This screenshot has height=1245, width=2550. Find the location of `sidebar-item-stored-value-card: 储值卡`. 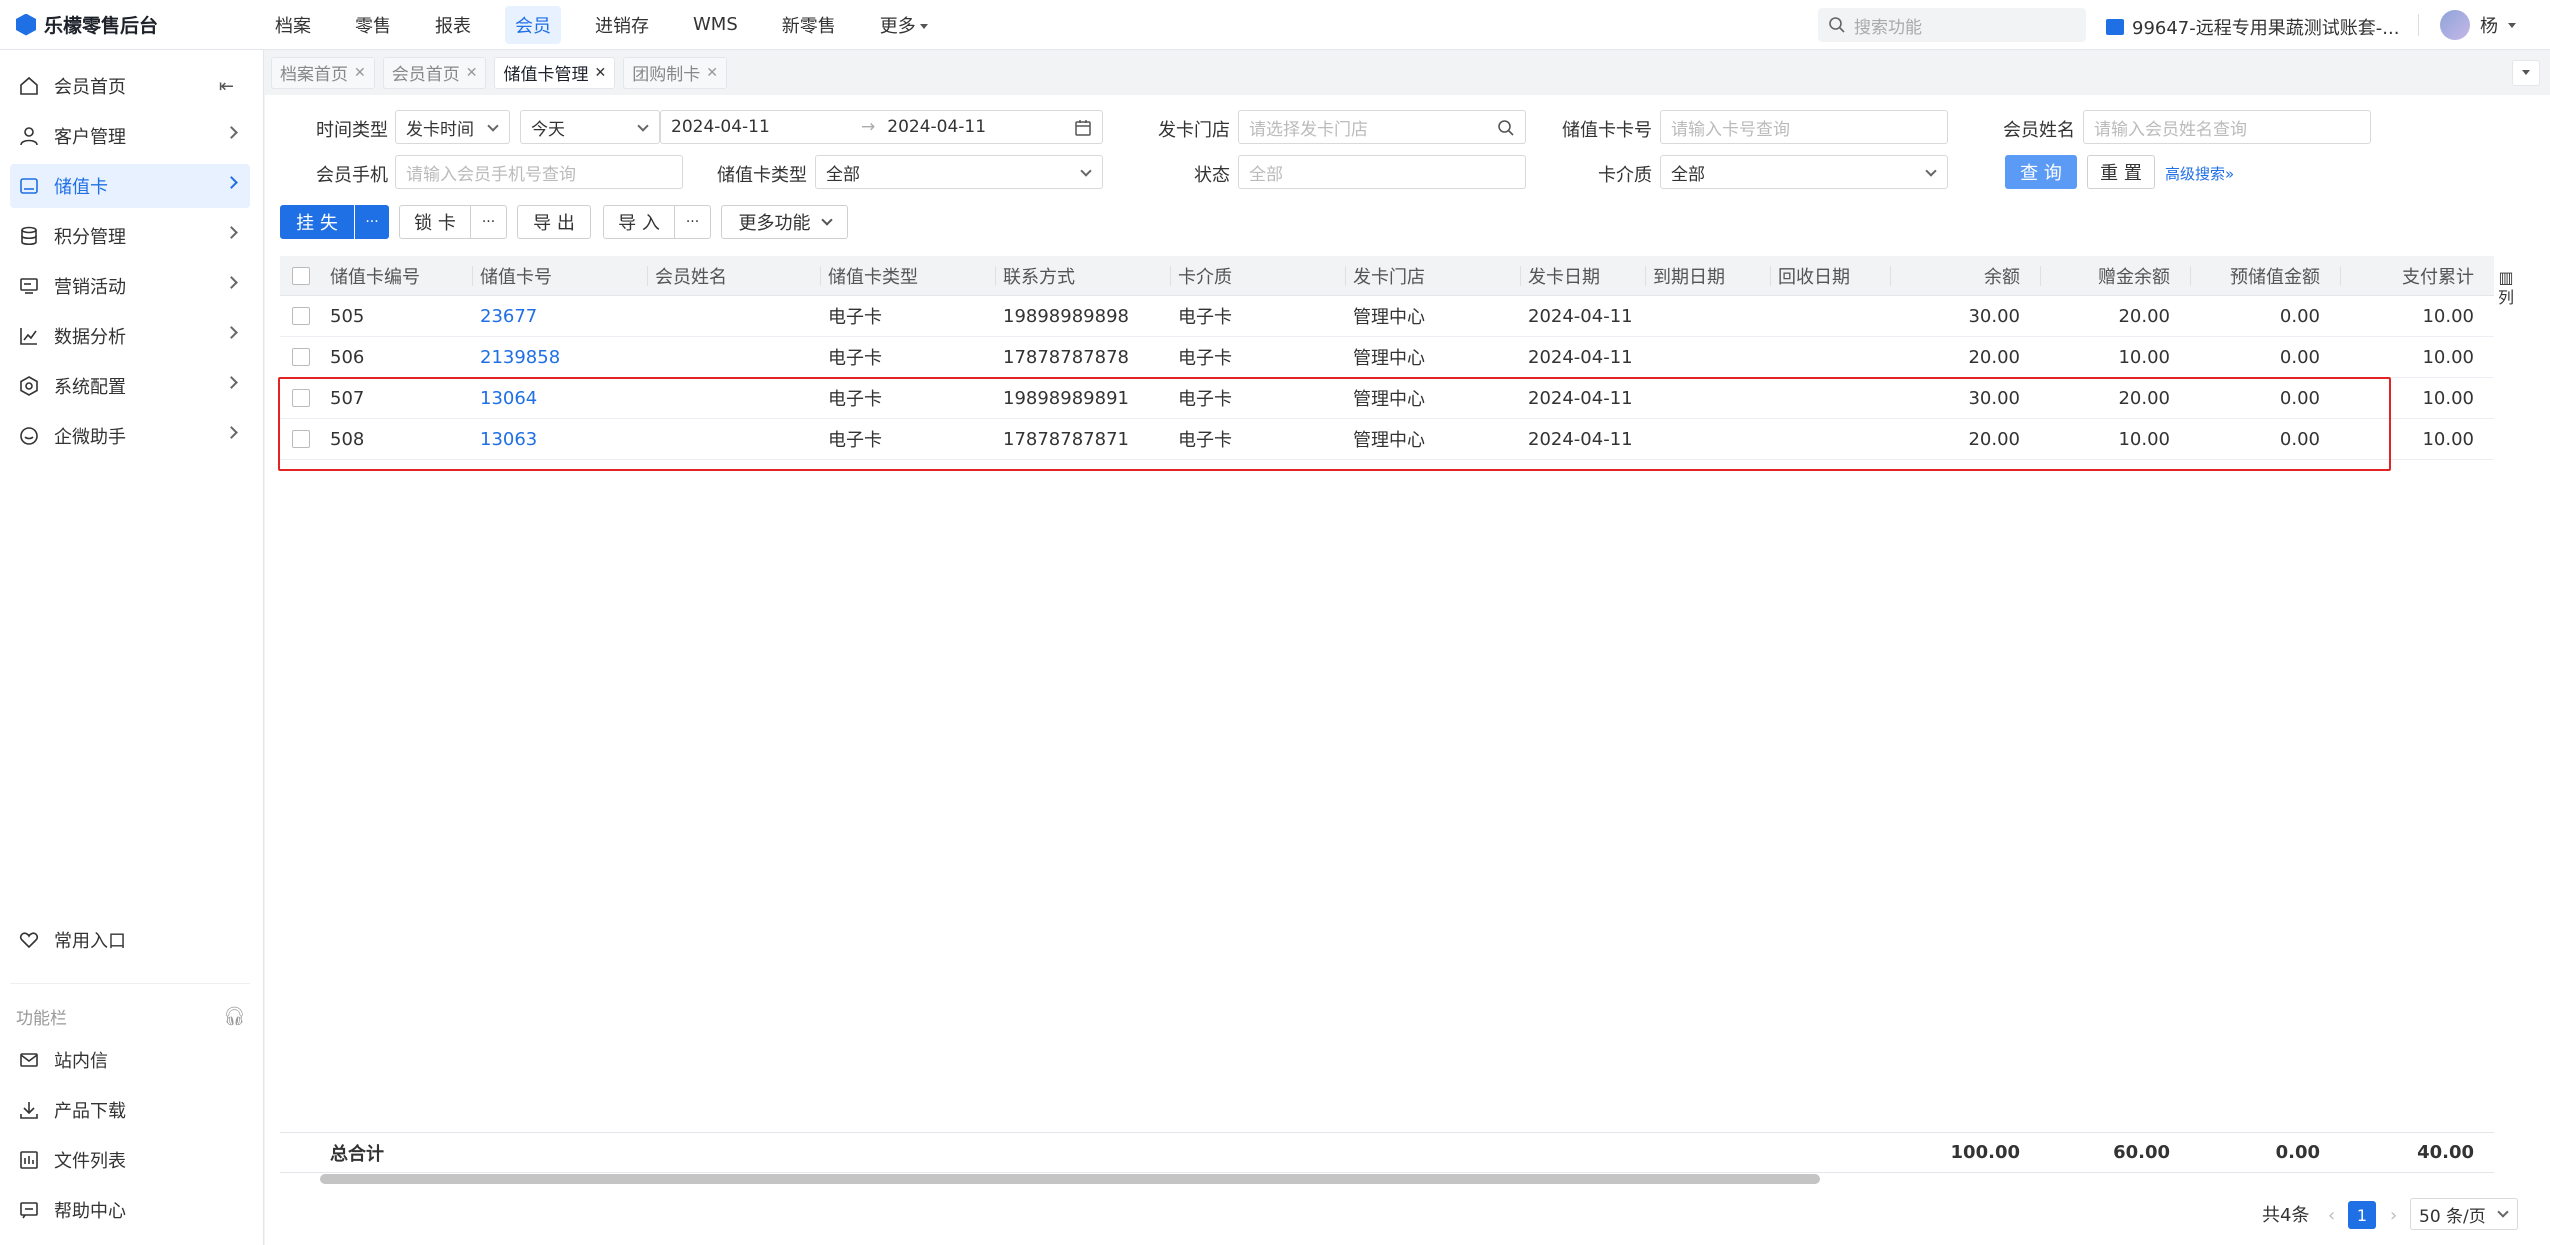

sidebar-item-stored-value-card: 储值卡 is located at coordinates (130, 186).